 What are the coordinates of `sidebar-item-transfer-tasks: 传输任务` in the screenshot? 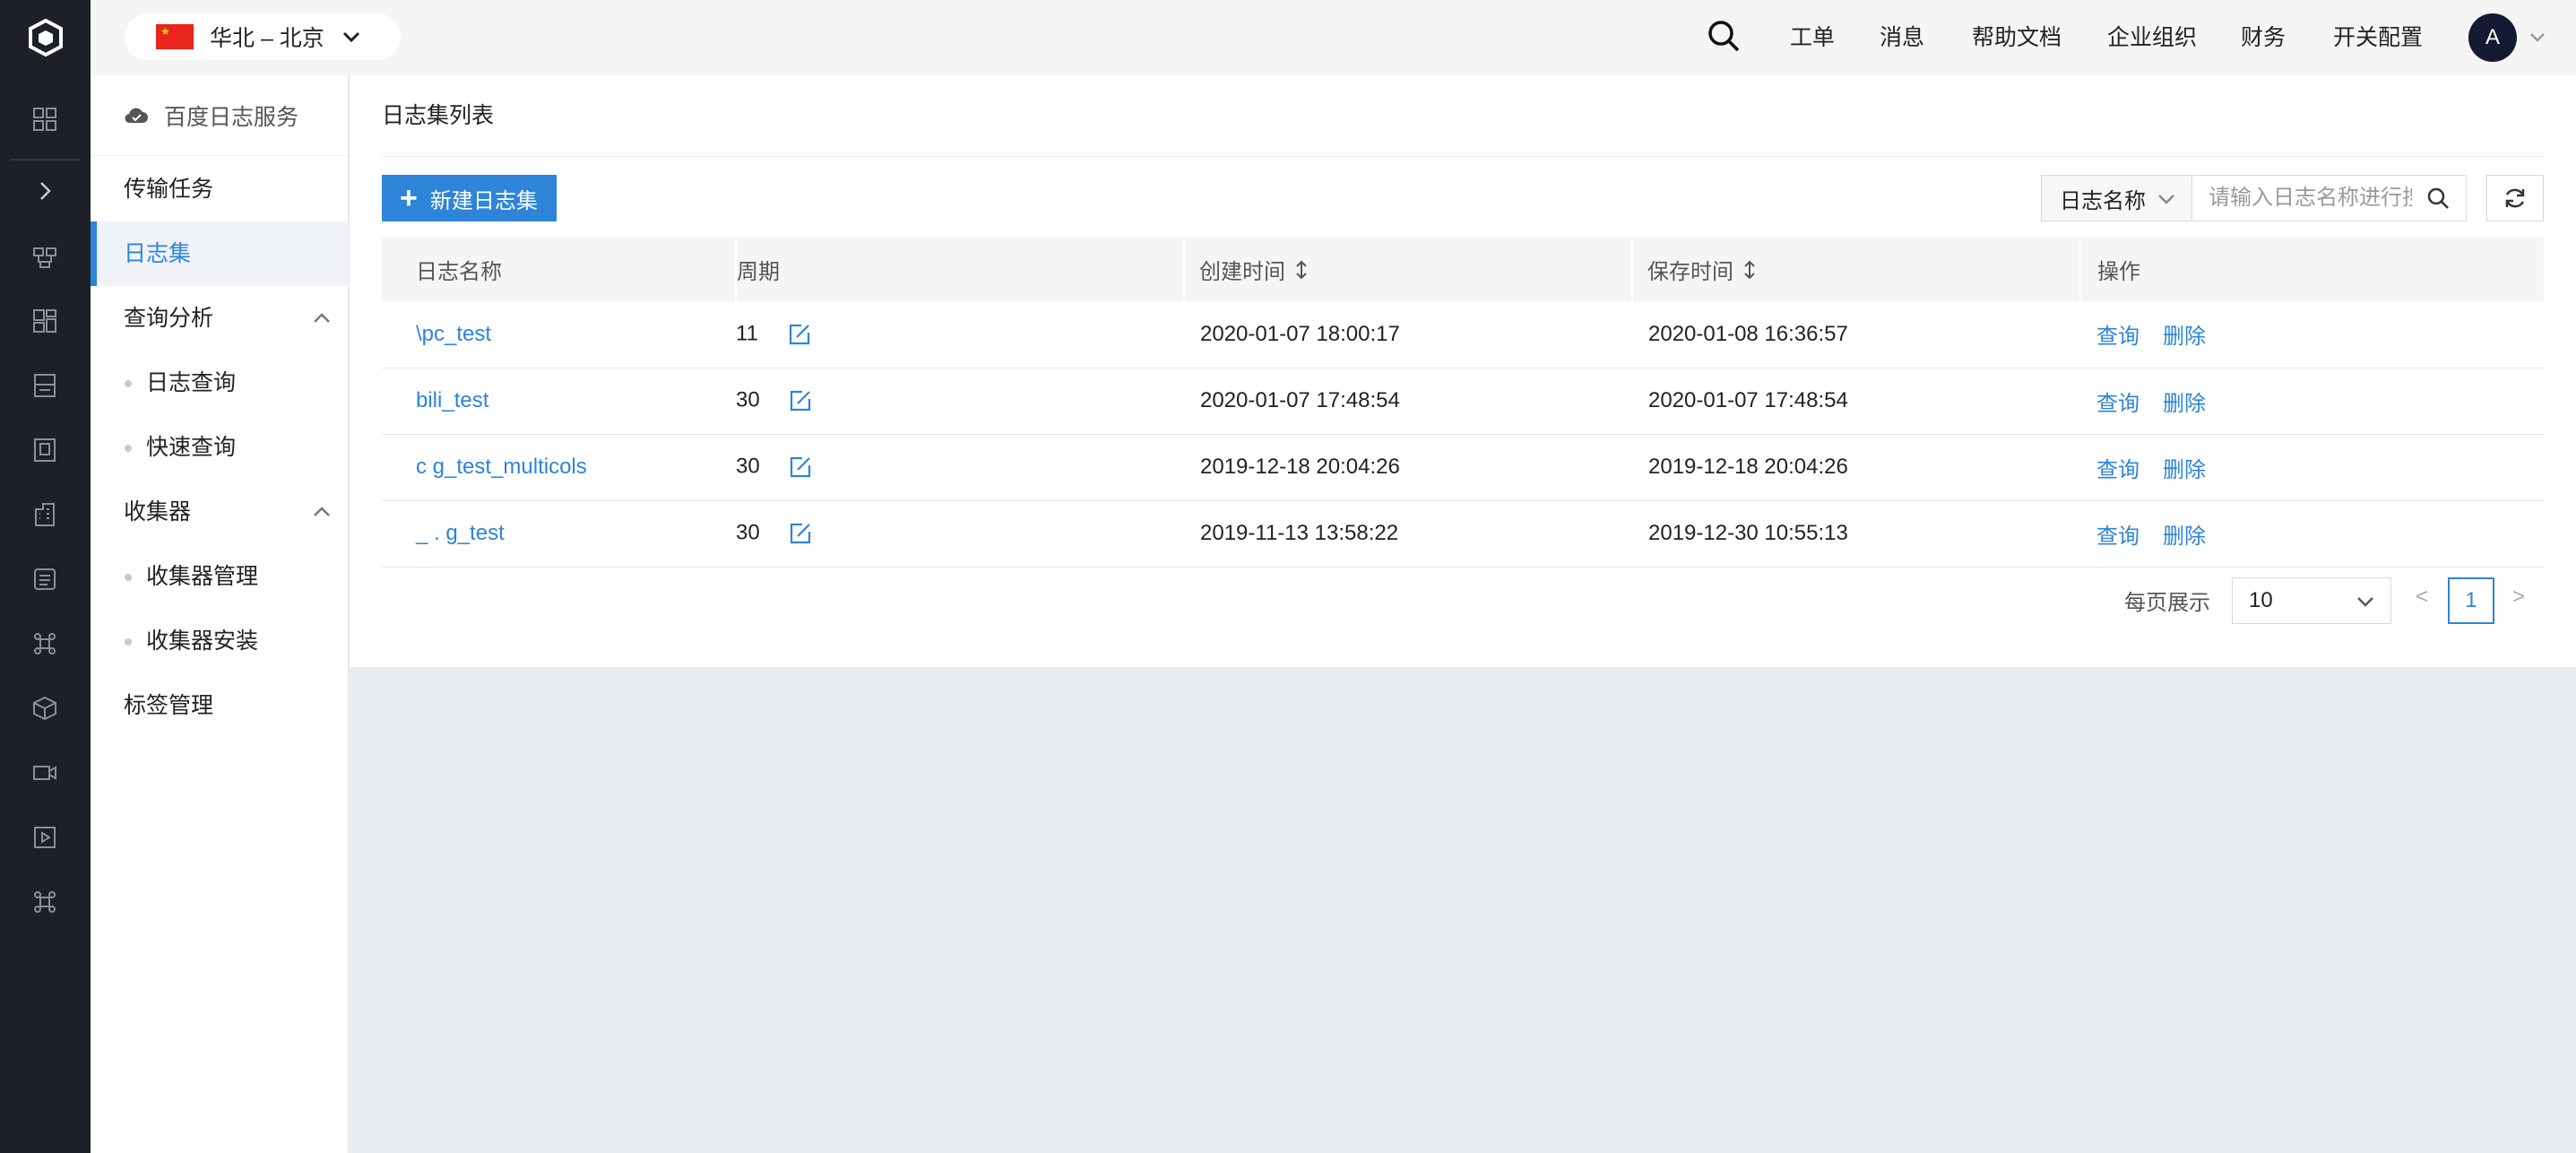 It's located at (220, 189).